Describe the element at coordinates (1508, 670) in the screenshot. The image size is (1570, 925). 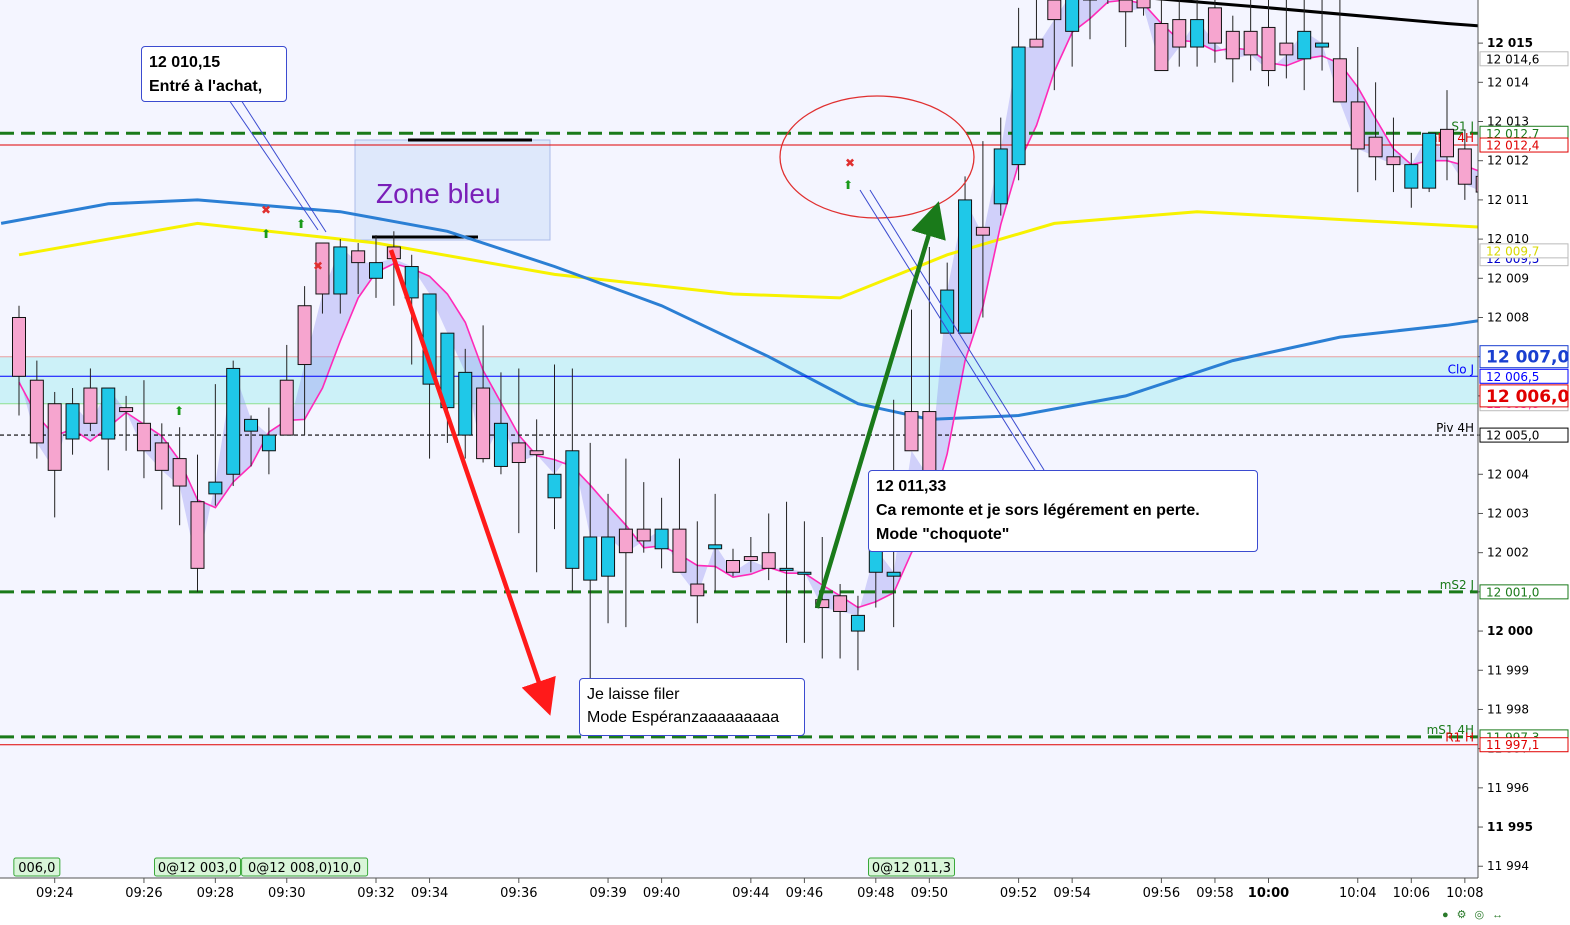
I see `y-tick-label: 11 999` at that location.